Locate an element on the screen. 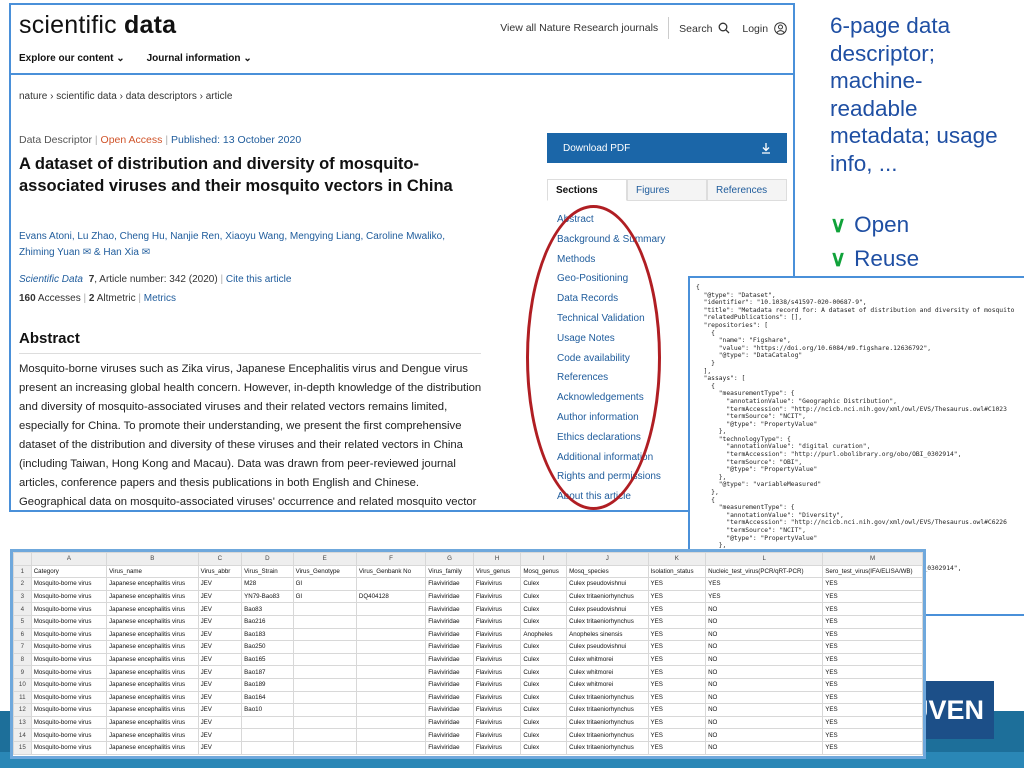  download-pdf-button: Download PDF is located at coordinates (667, 148).